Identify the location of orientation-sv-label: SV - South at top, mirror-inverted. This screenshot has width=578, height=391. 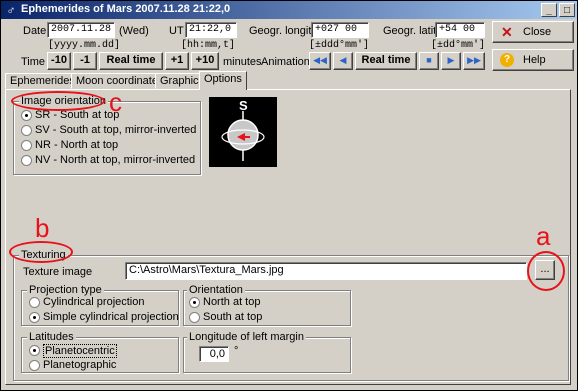
(115, 130).